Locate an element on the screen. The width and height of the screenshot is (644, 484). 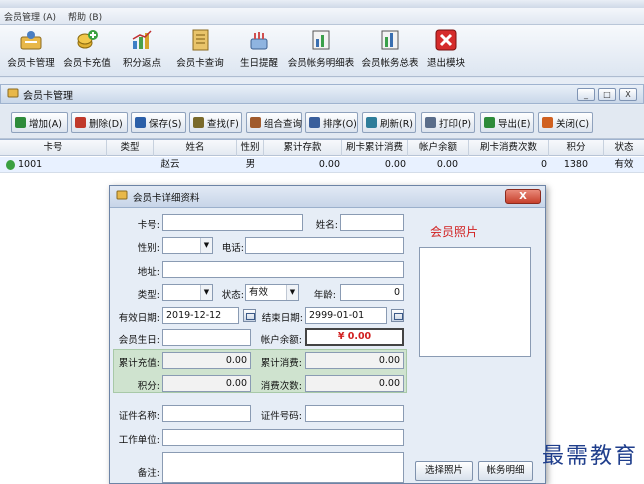
search-icon is located at coordinates (198, 122).